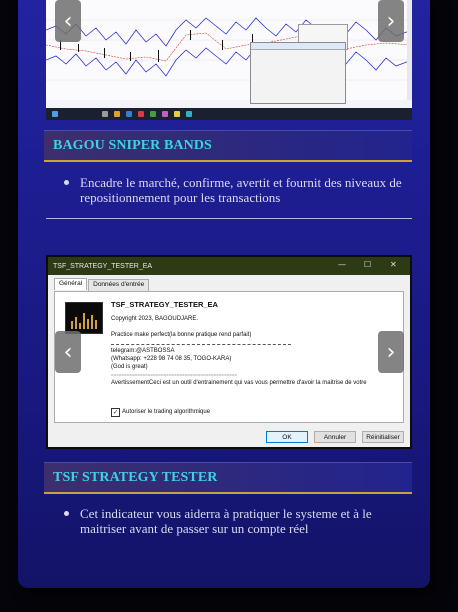 The image size is (458, 612). What do you see at coordinates (55, 114) in the screenshot?
I see `start-icon` at bounding box center [55, 114].